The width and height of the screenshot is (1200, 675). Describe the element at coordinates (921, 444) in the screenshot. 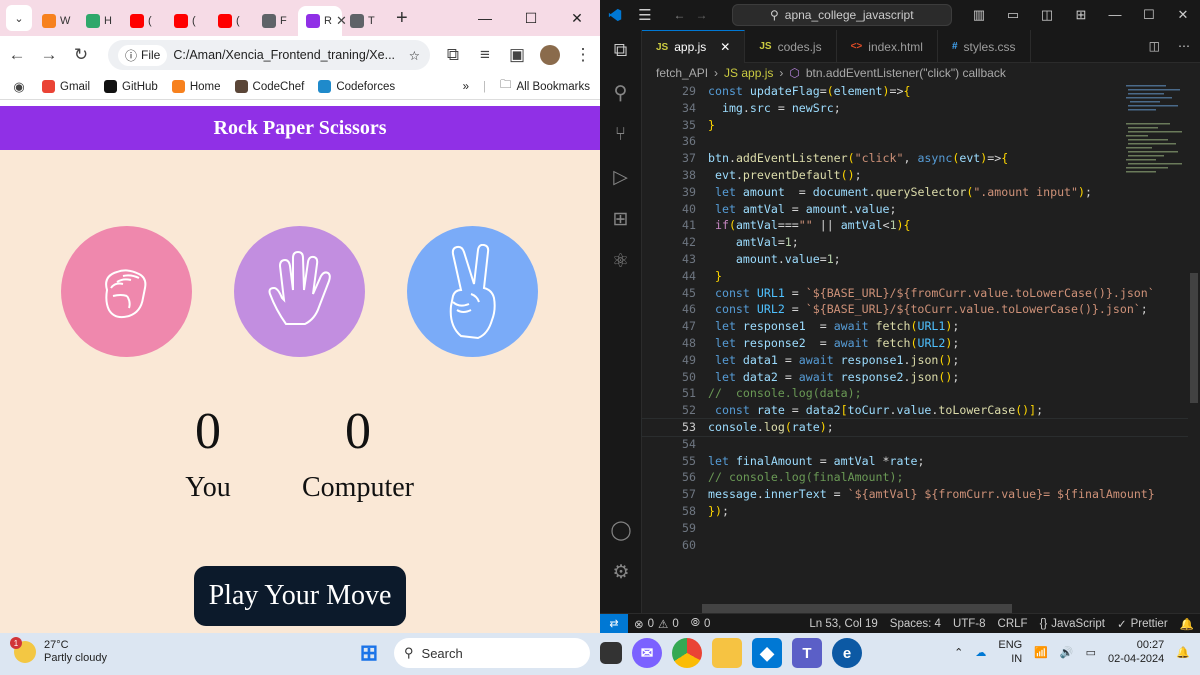

I see `code-line: 54` at that location.